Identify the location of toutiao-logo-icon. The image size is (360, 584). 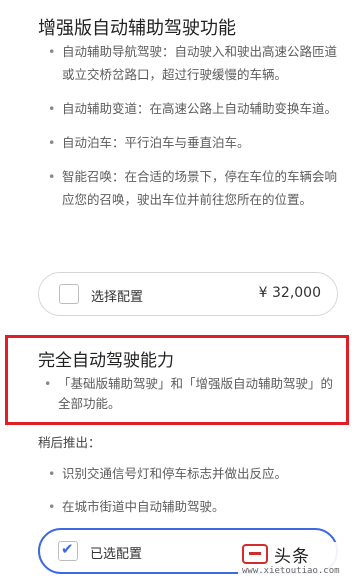
(255, 554).